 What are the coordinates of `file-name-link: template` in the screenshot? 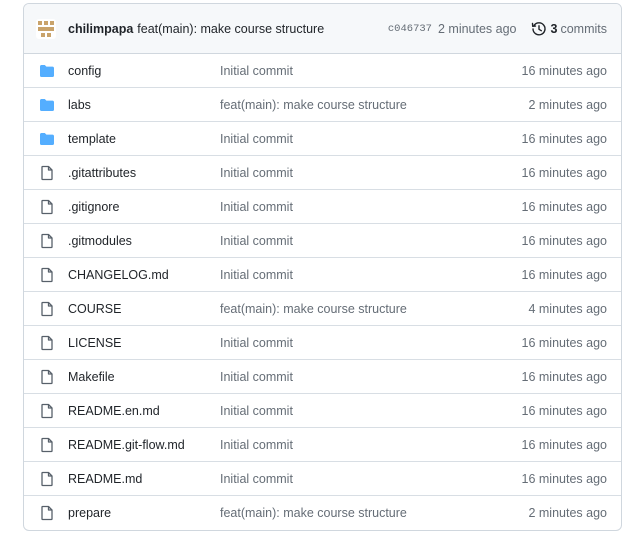 It's located at (92, 139).